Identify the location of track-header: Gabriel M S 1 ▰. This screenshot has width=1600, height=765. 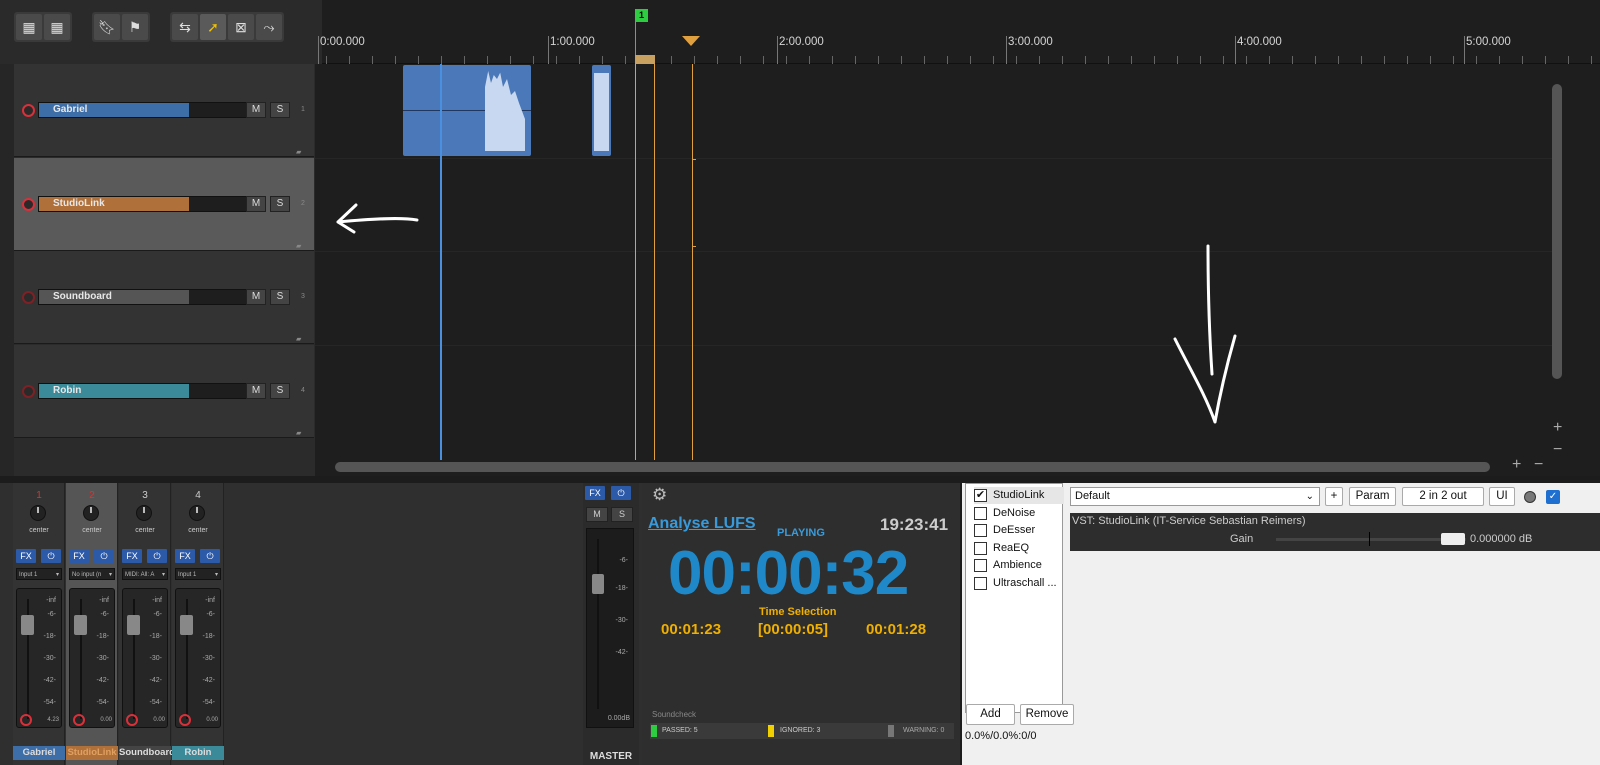
(164, 110).